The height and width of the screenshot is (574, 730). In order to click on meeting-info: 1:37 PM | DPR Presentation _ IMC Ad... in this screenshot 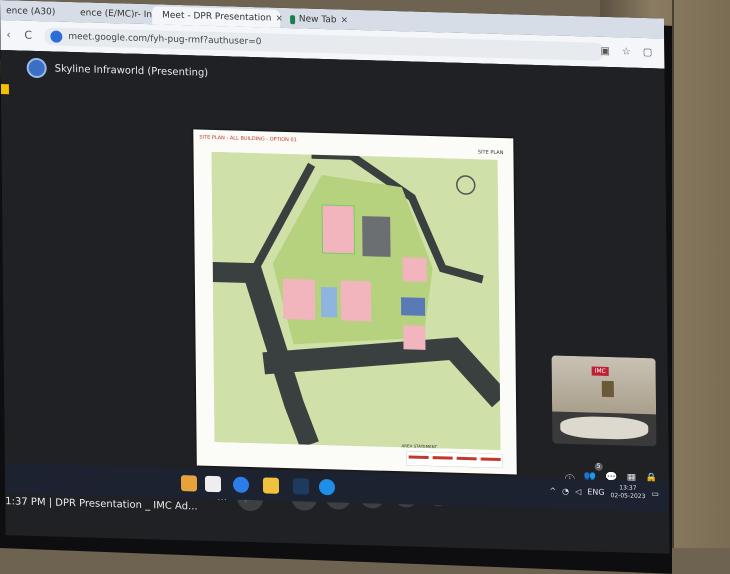, I will do `click(101, 504)`.